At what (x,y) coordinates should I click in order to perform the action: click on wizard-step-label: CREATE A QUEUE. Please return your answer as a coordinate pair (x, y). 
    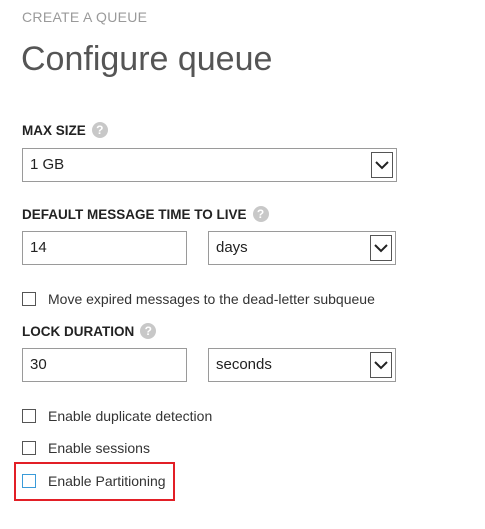
    Looking at the image, I should click on (85, 17).